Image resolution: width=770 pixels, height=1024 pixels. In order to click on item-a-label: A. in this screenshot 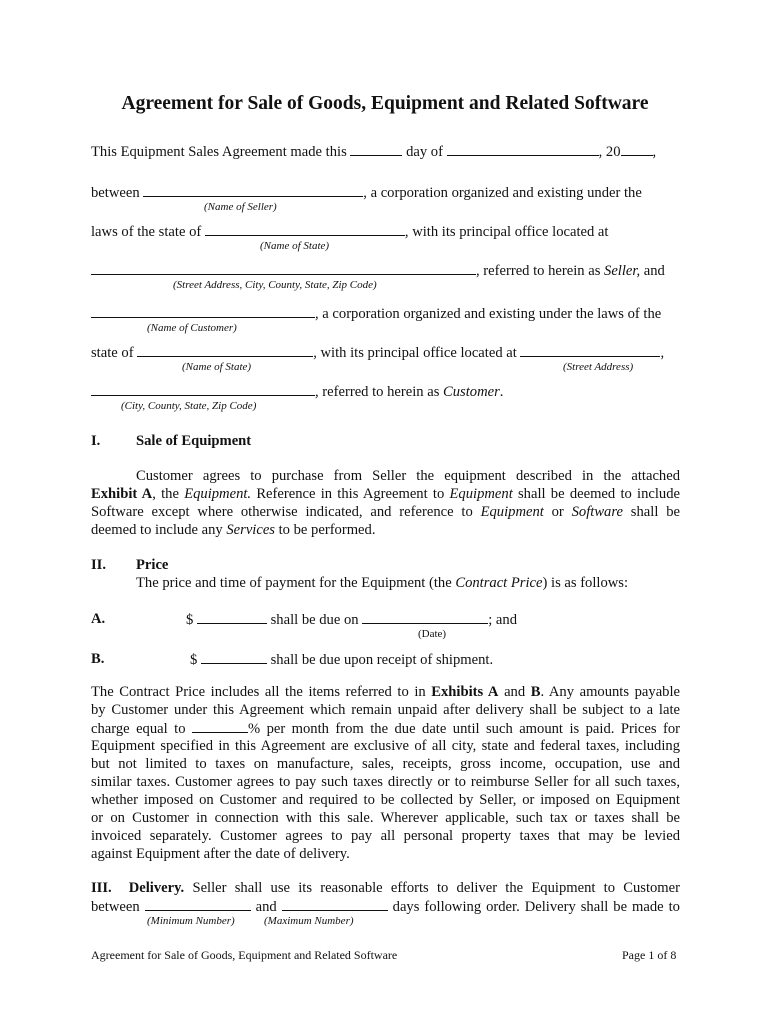, I will do `click(98, 619)`.